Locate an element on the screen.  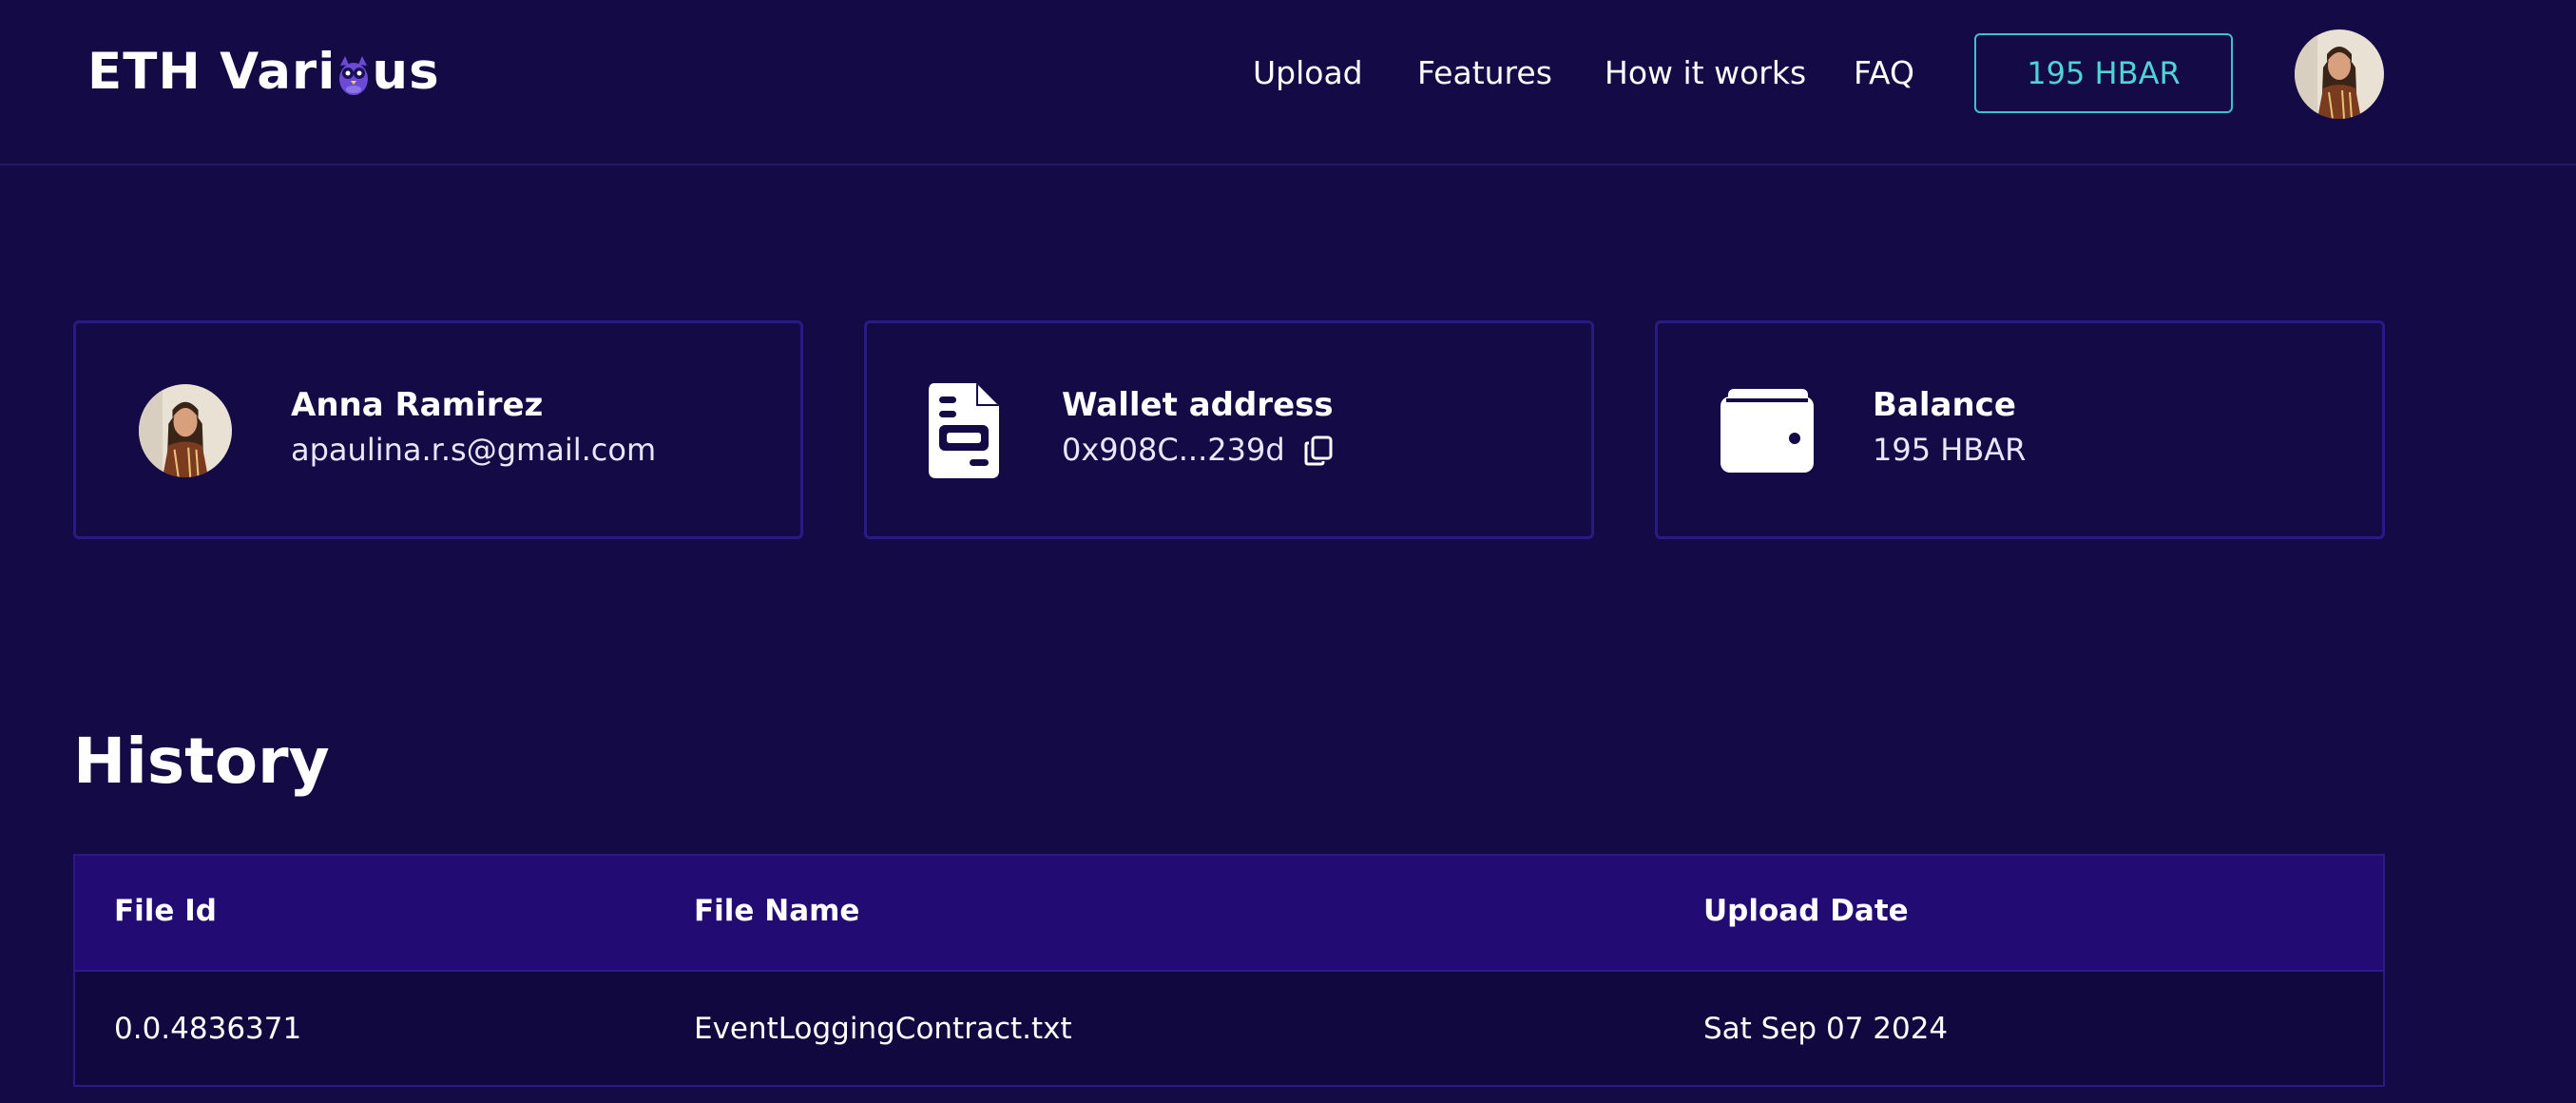
cell-file-id: 0.0.4836371 is located at coordinates (208, 1029).